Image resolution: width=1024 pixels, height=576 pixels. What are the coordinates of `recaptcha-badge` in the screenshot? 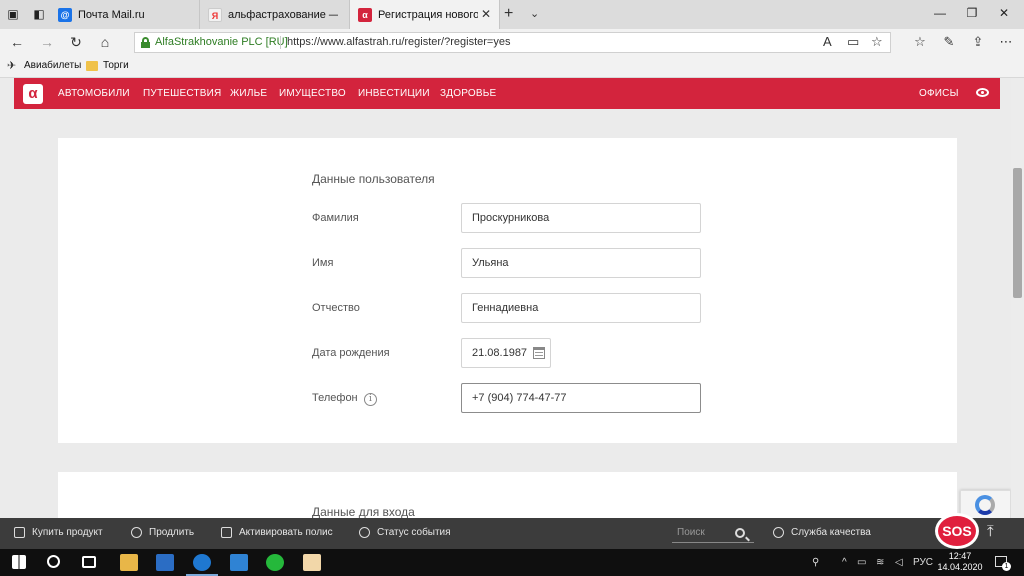 It's located at (985, 504).